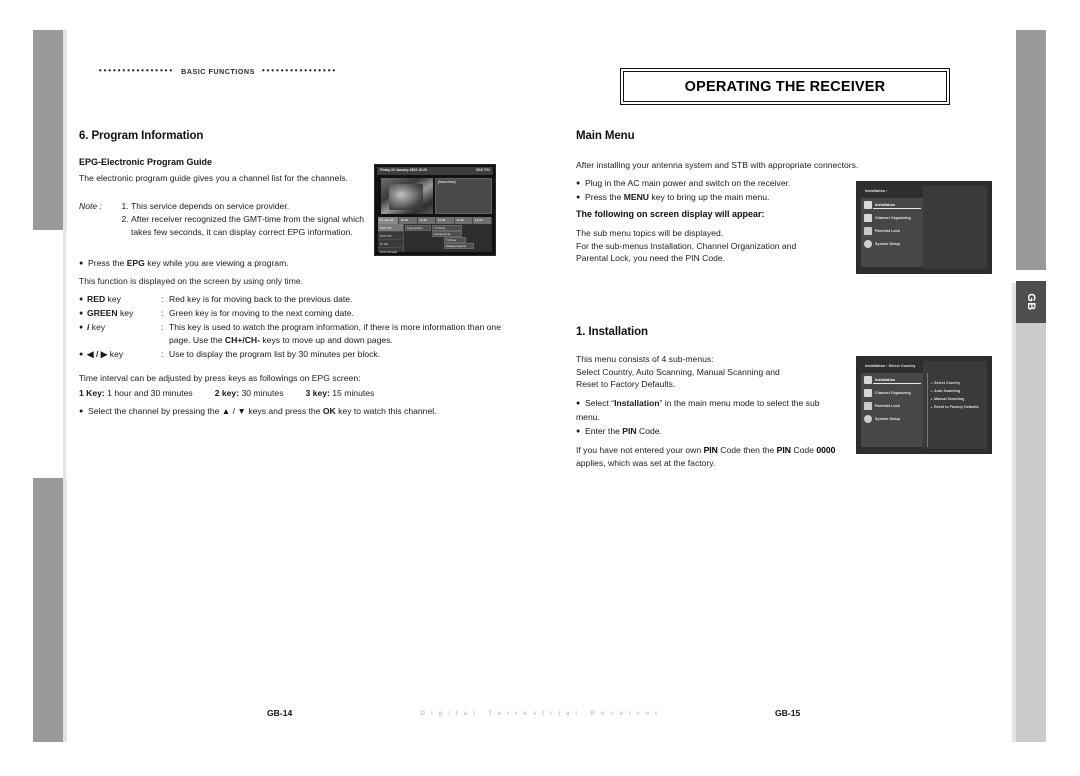 This screenshot has width=1080, height=776. What do you see at coordinates (216, 263) in the screenshot?
I see `bullet-press-epg-post: key while you are viewing a program.` at bounding box center [216, 263].